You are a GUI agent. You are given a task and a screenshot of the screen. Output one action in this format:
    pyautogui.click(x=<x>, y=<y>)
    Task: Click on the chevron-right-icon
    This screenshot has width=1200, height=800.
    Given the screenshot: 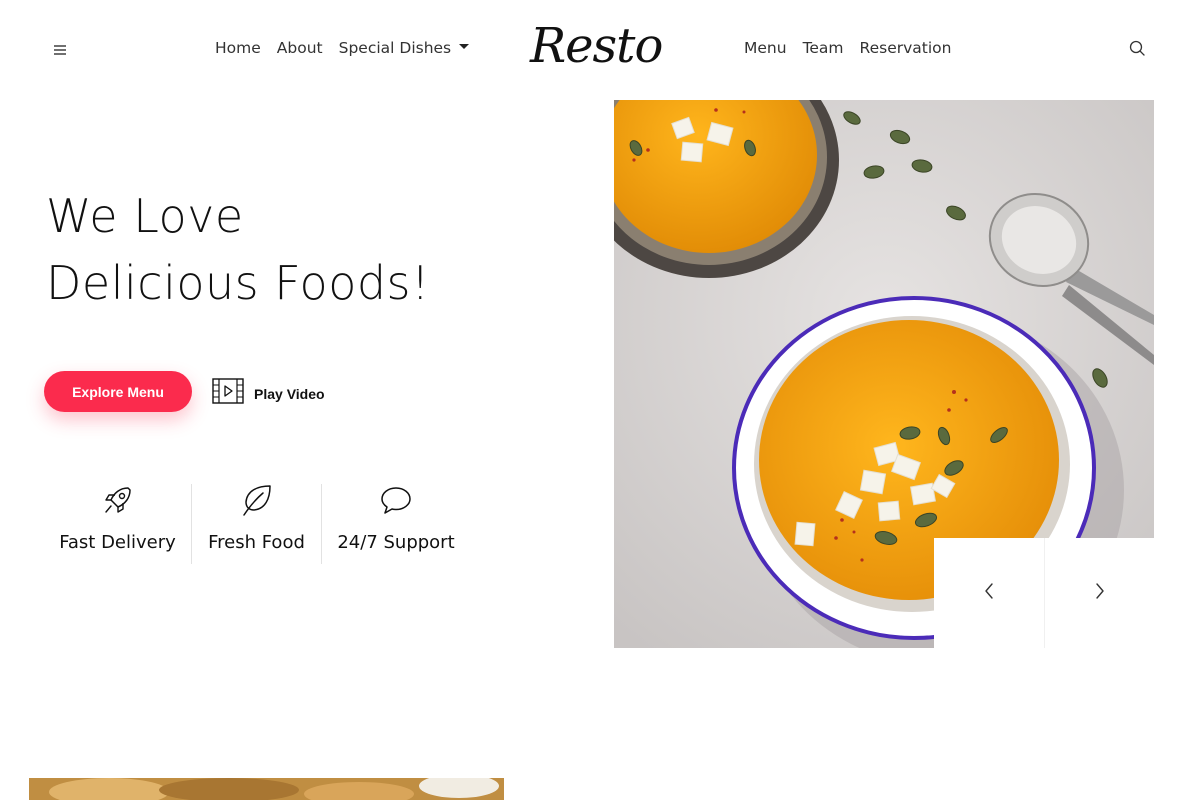 What is the action you would take?
    pyautogui.click(x=1100, y=593)
    